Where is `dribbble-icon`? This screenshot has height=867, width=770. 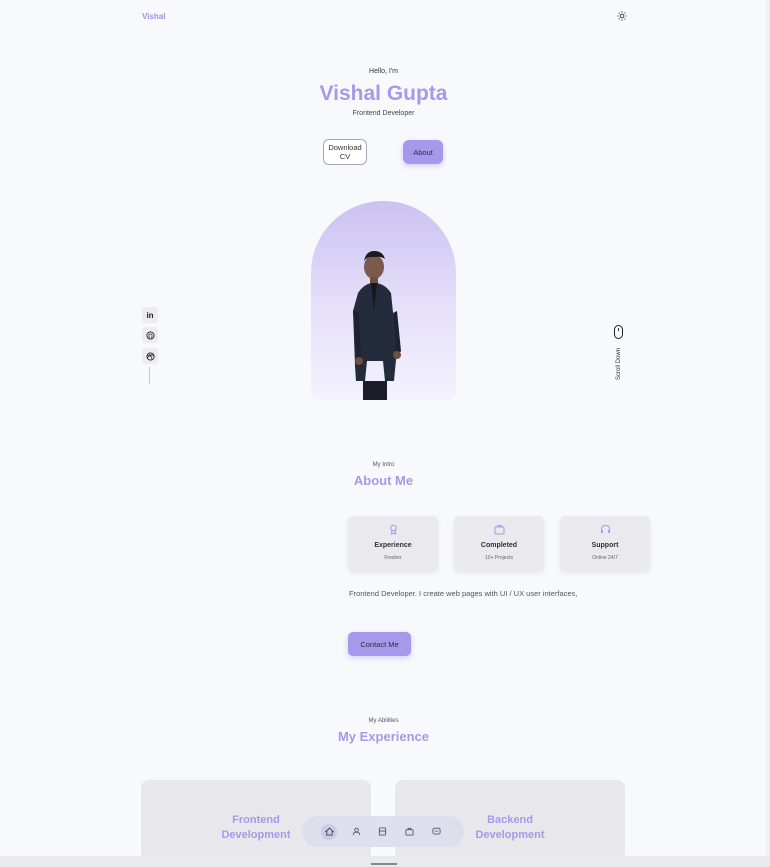
dribbble-icon is located at coordinates (150, 356).